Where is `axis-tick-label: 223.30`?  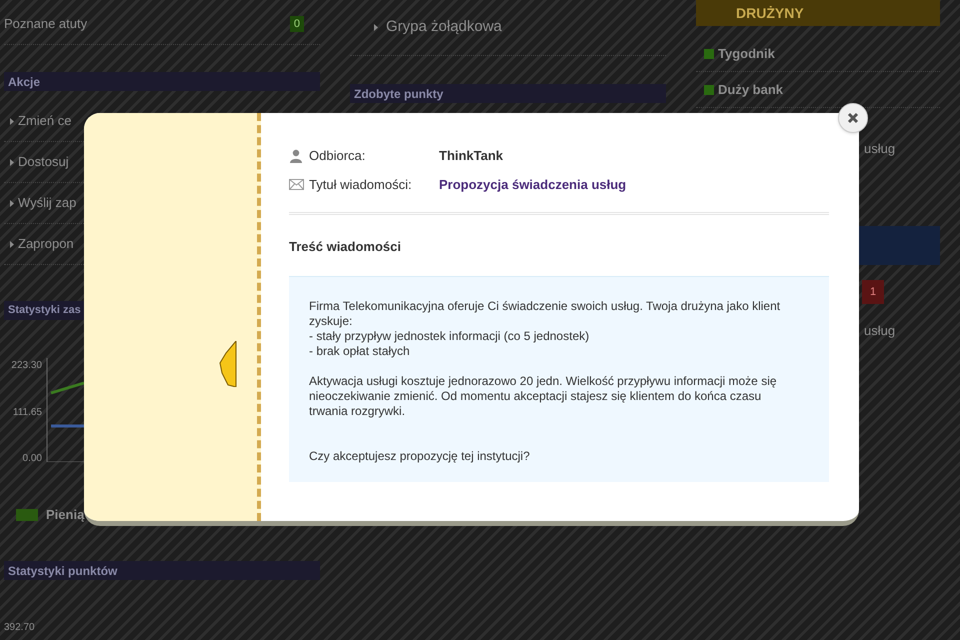 axis-tick-label: 223.30 is located at coordinates (26, 366).